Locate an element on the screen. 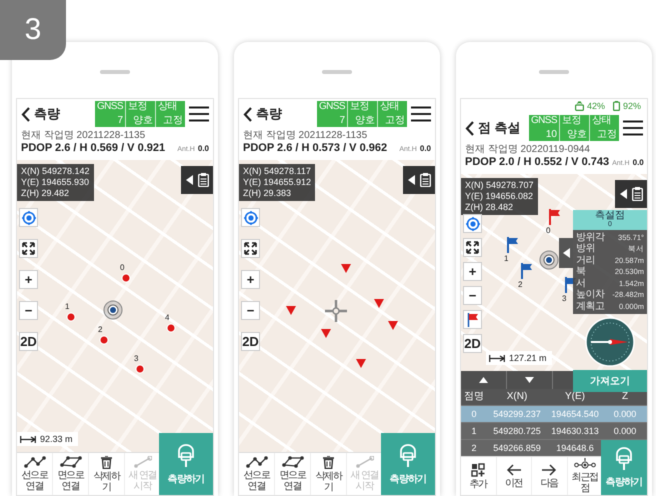 The height and width of the screenshot is (496, 656). flag-icon is located at coordinates (472, 319).